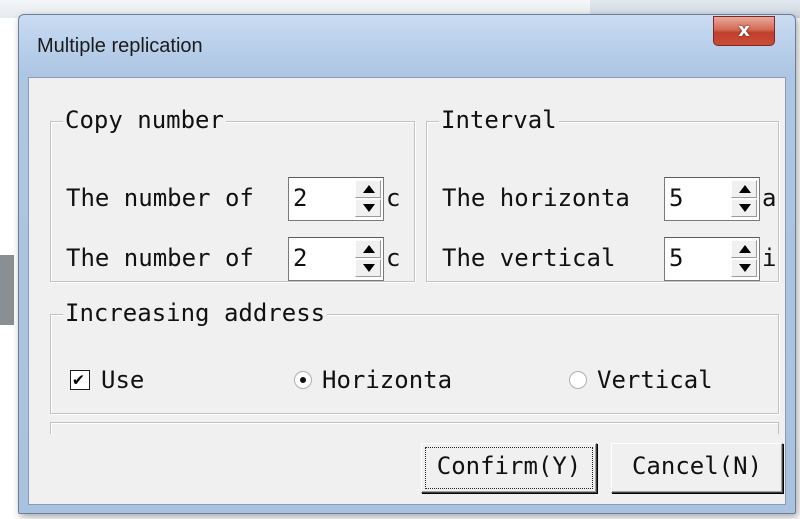 This screenshot has width=800, height=519. Describe the element at coordinates (402, 380) in the screenshot. I see `horizontal-radio-label: Horizonta` at that location.